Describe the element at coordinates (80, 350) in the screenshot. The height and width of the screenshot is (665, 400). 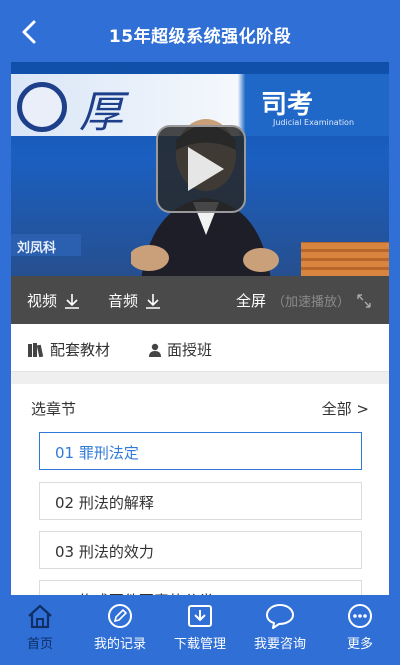
I see `materials-label: 配套教材` at that location.